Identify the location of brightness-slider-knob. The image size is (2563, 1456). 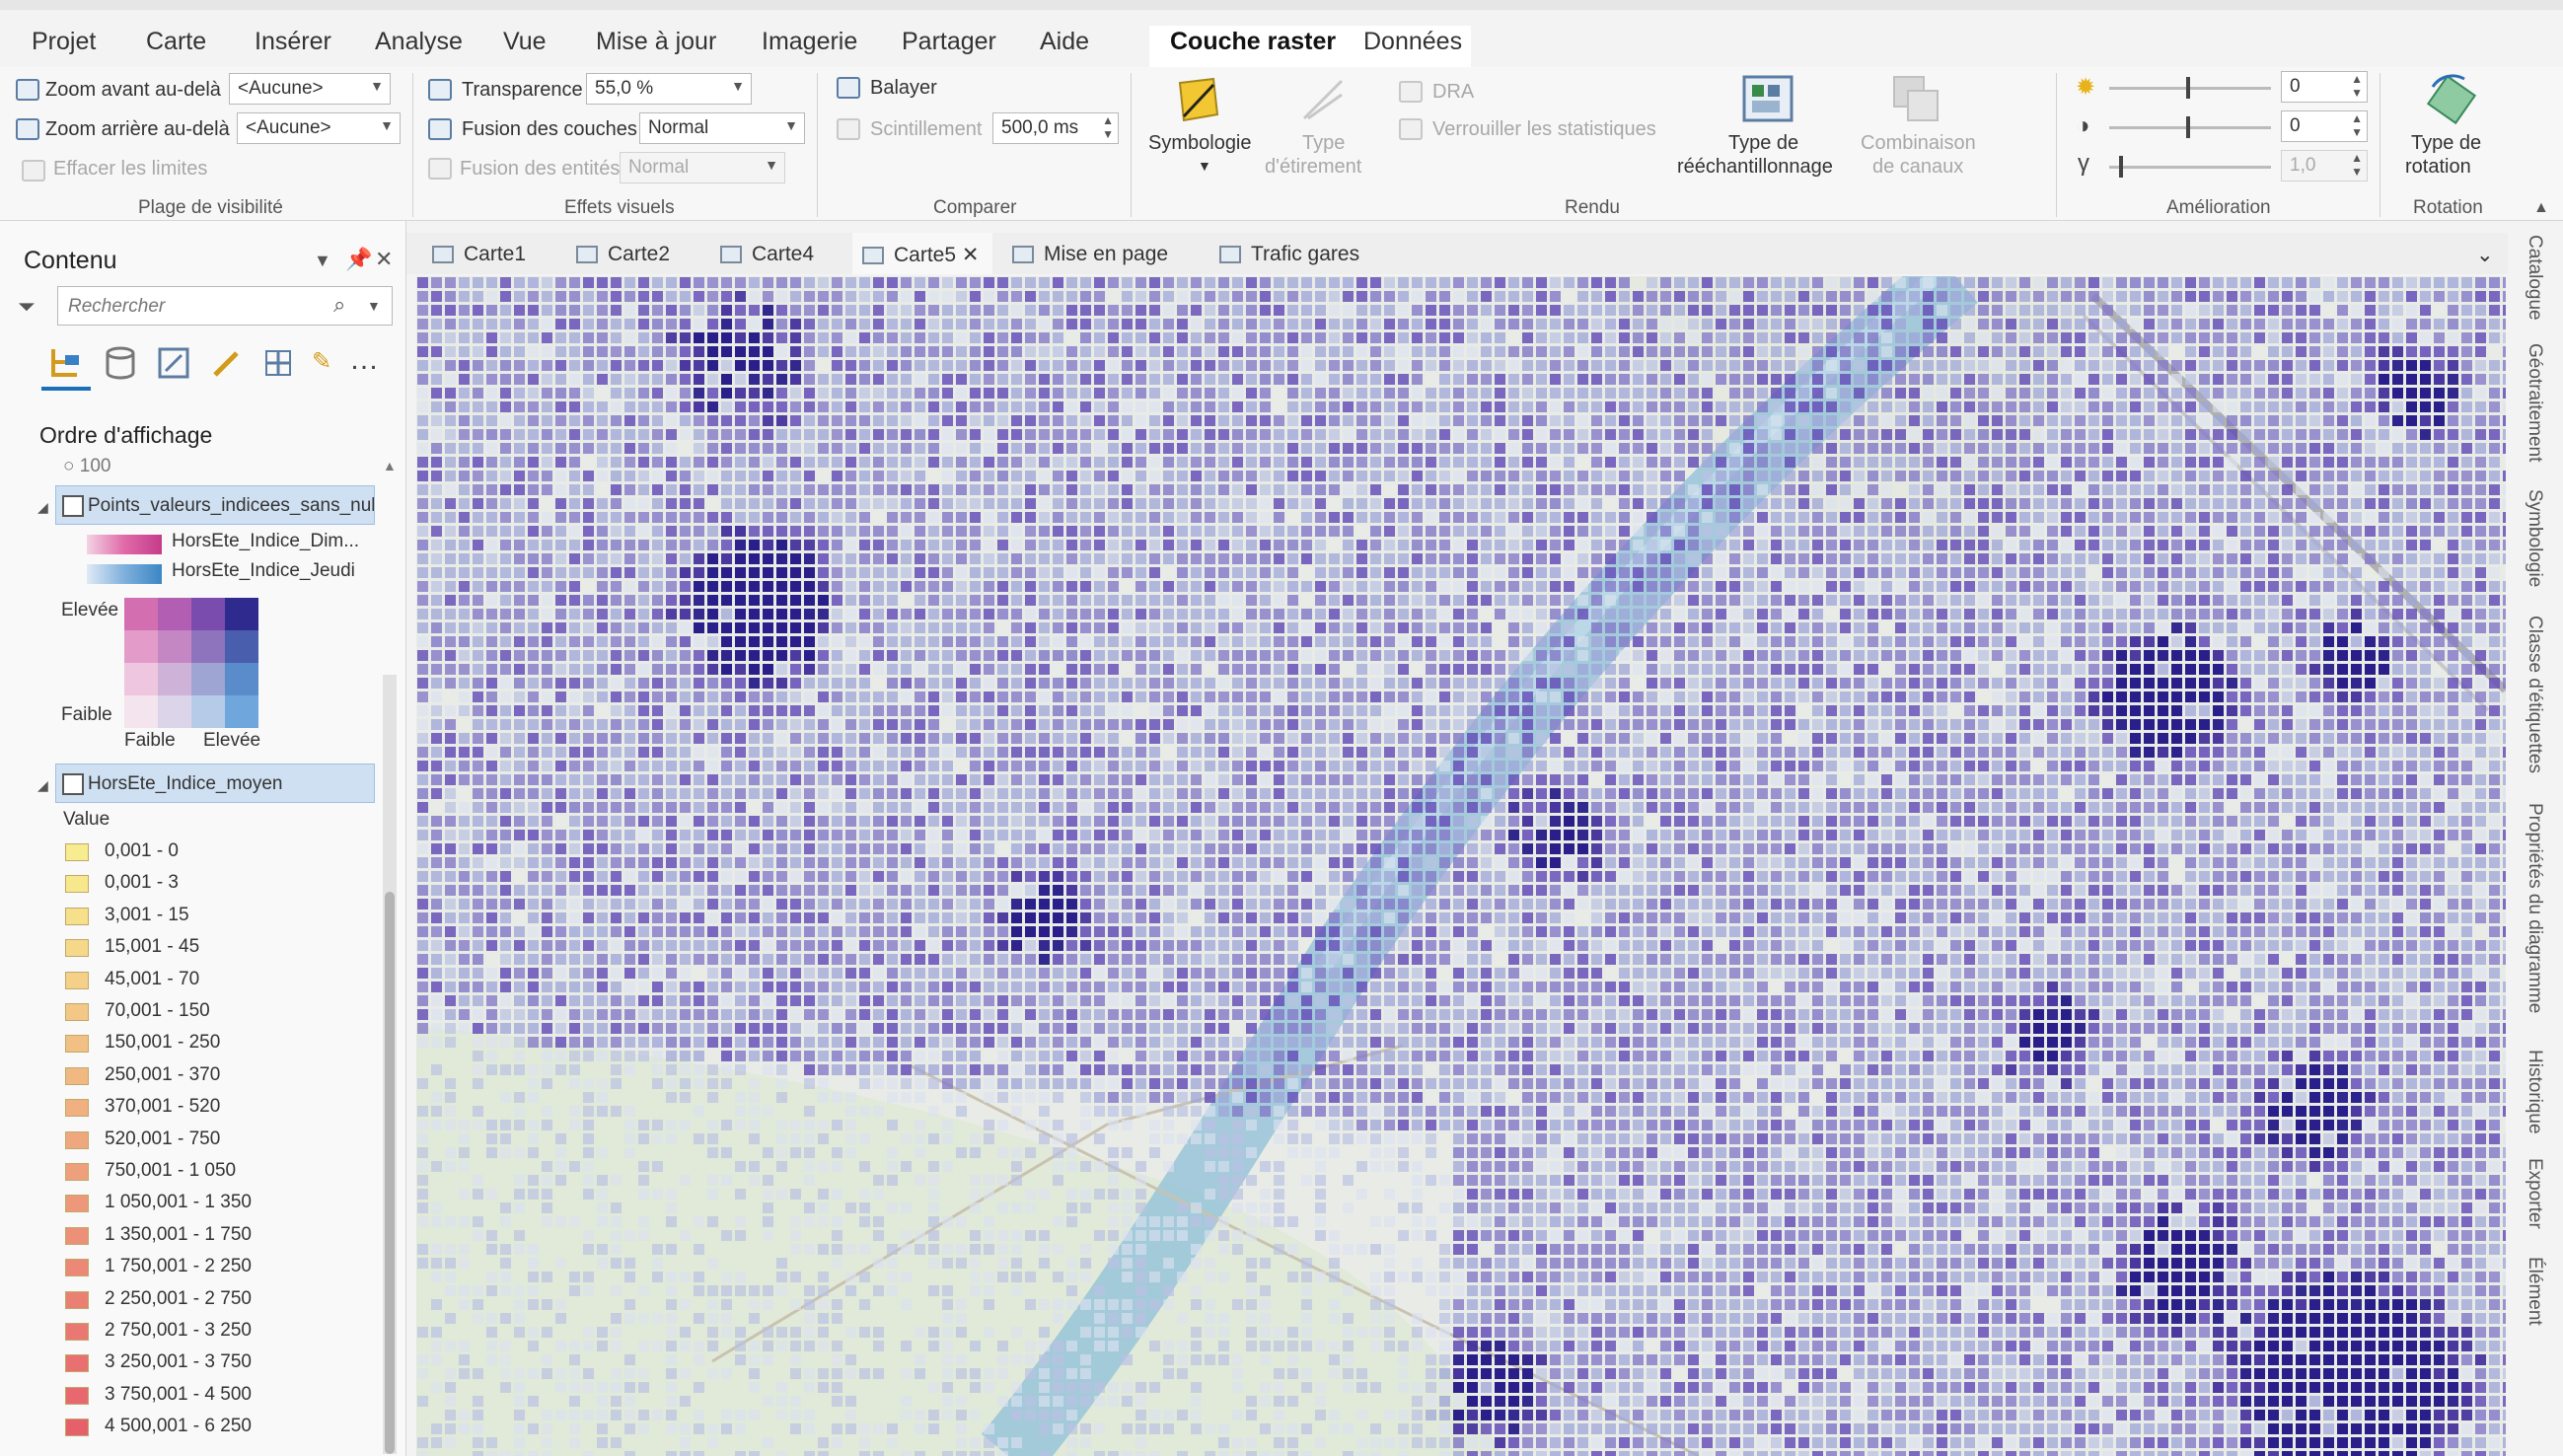
(2188, 88).